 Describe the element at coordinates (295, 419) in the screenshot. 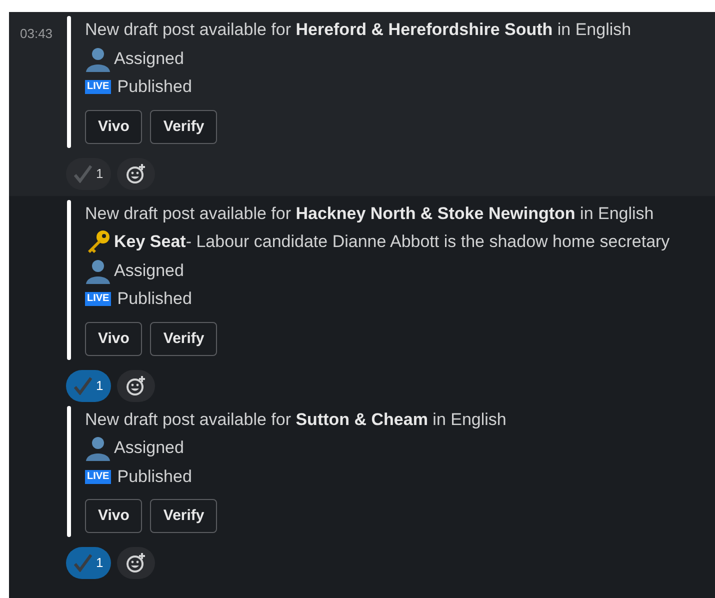

I see `message-text: New draft post available for Sutton & Cheam in English` at that location.